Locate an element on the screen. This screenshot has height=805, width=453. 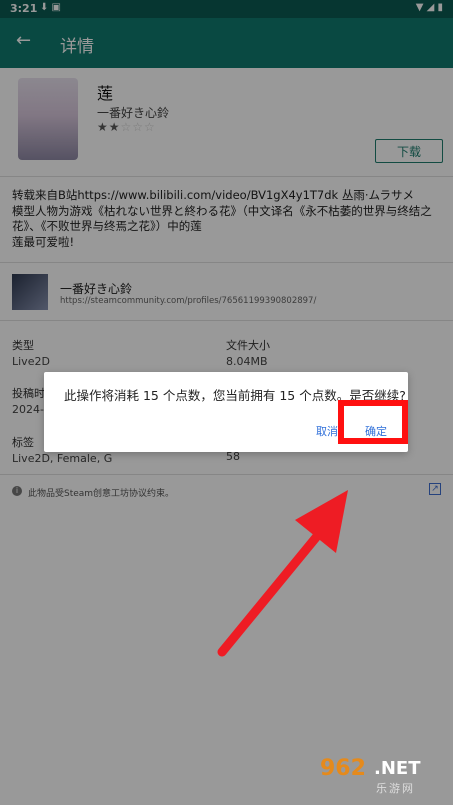
pointer-arrow-icon is located at coordinates (282, 573).